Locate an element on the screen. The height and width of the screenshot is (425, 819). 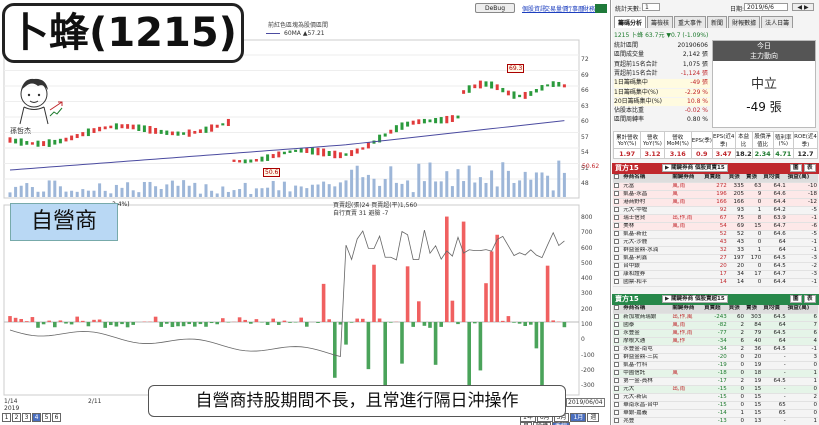
broker-row: 台中銀 20 20 0 64.5 -2 is located at coordinates (715, 266).